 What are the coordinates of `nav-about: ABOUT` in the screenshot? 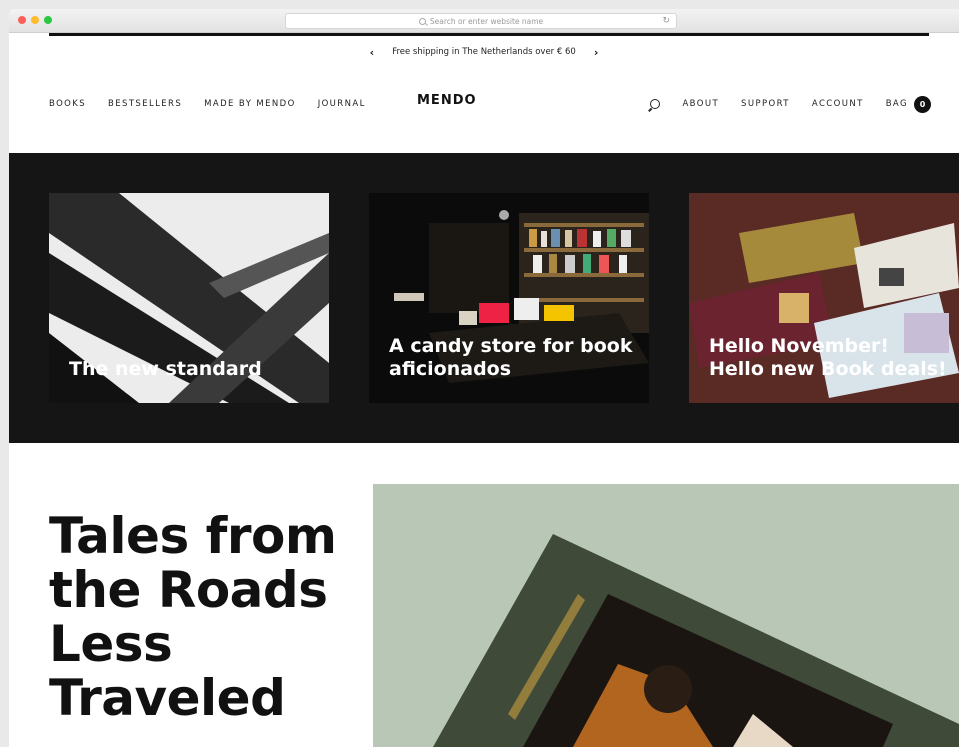 It's located at (700, 104).